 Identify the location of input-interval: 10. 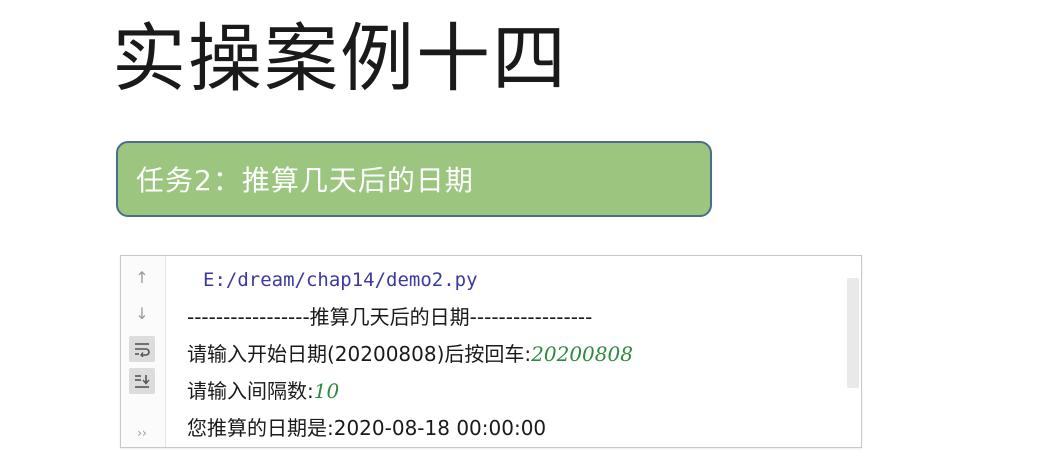
(326, 391).